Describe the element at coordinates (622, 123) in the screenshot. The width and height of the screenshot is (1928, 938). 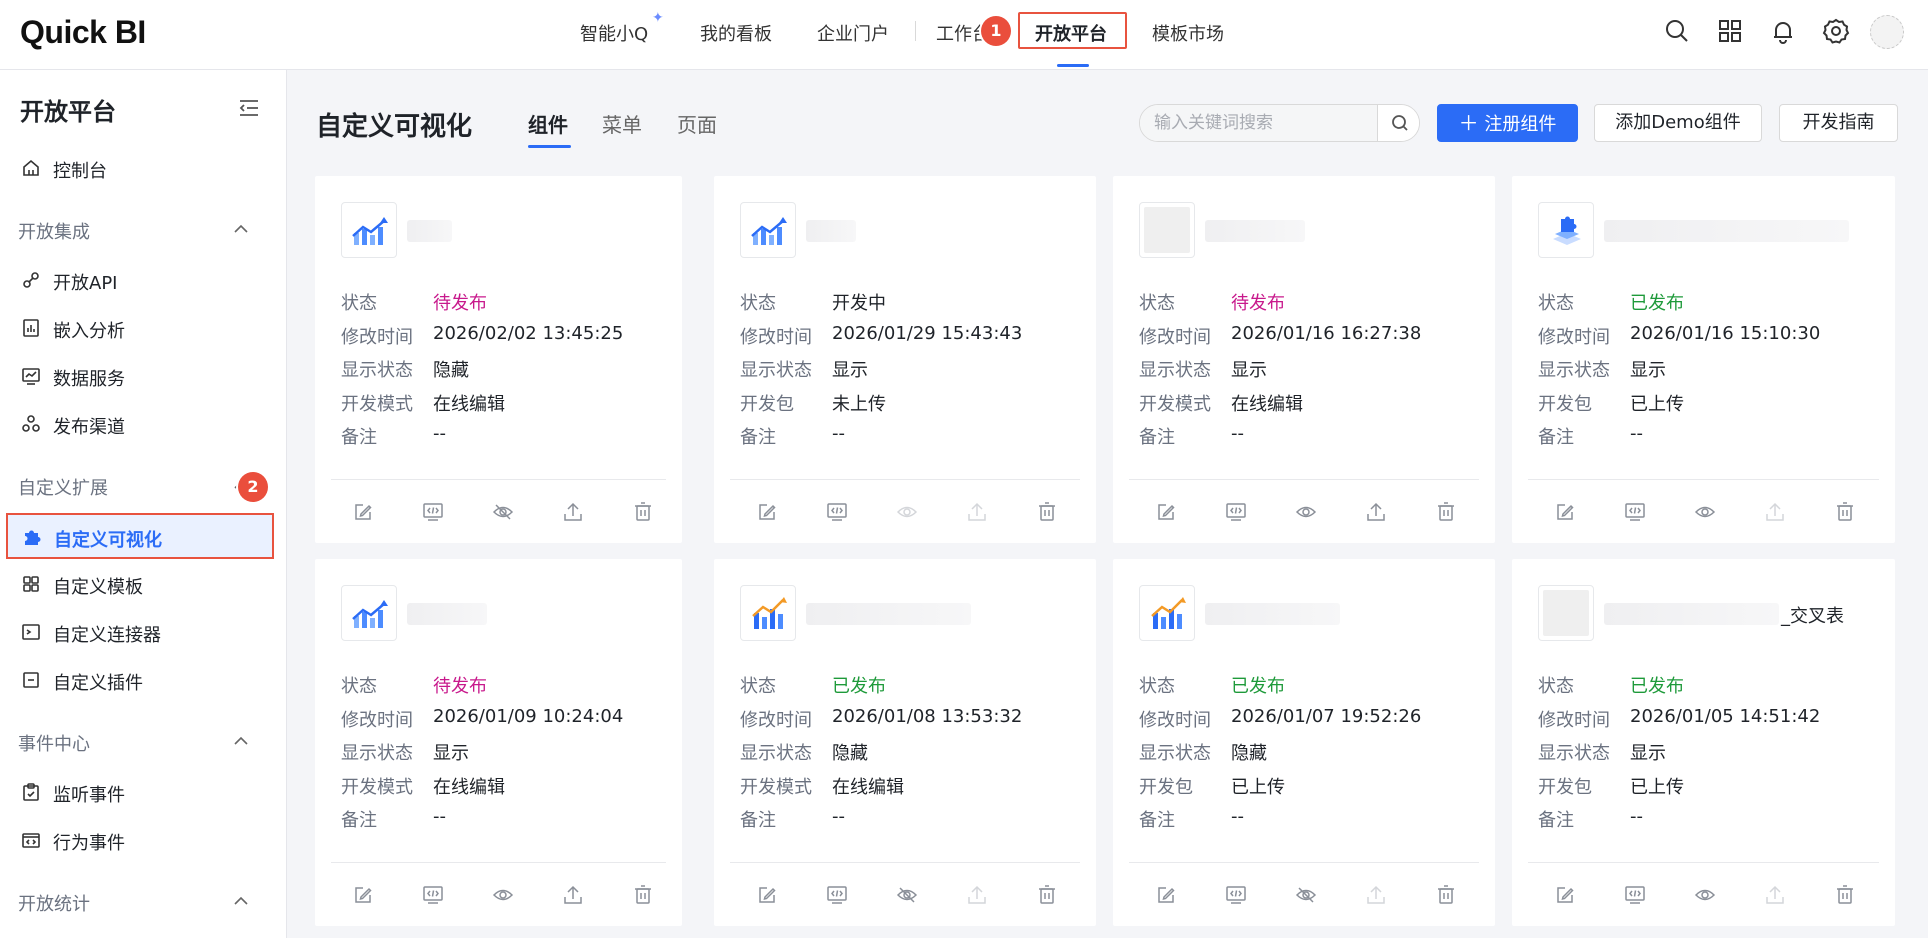
I see `tab-menu: 菜单` at that location.